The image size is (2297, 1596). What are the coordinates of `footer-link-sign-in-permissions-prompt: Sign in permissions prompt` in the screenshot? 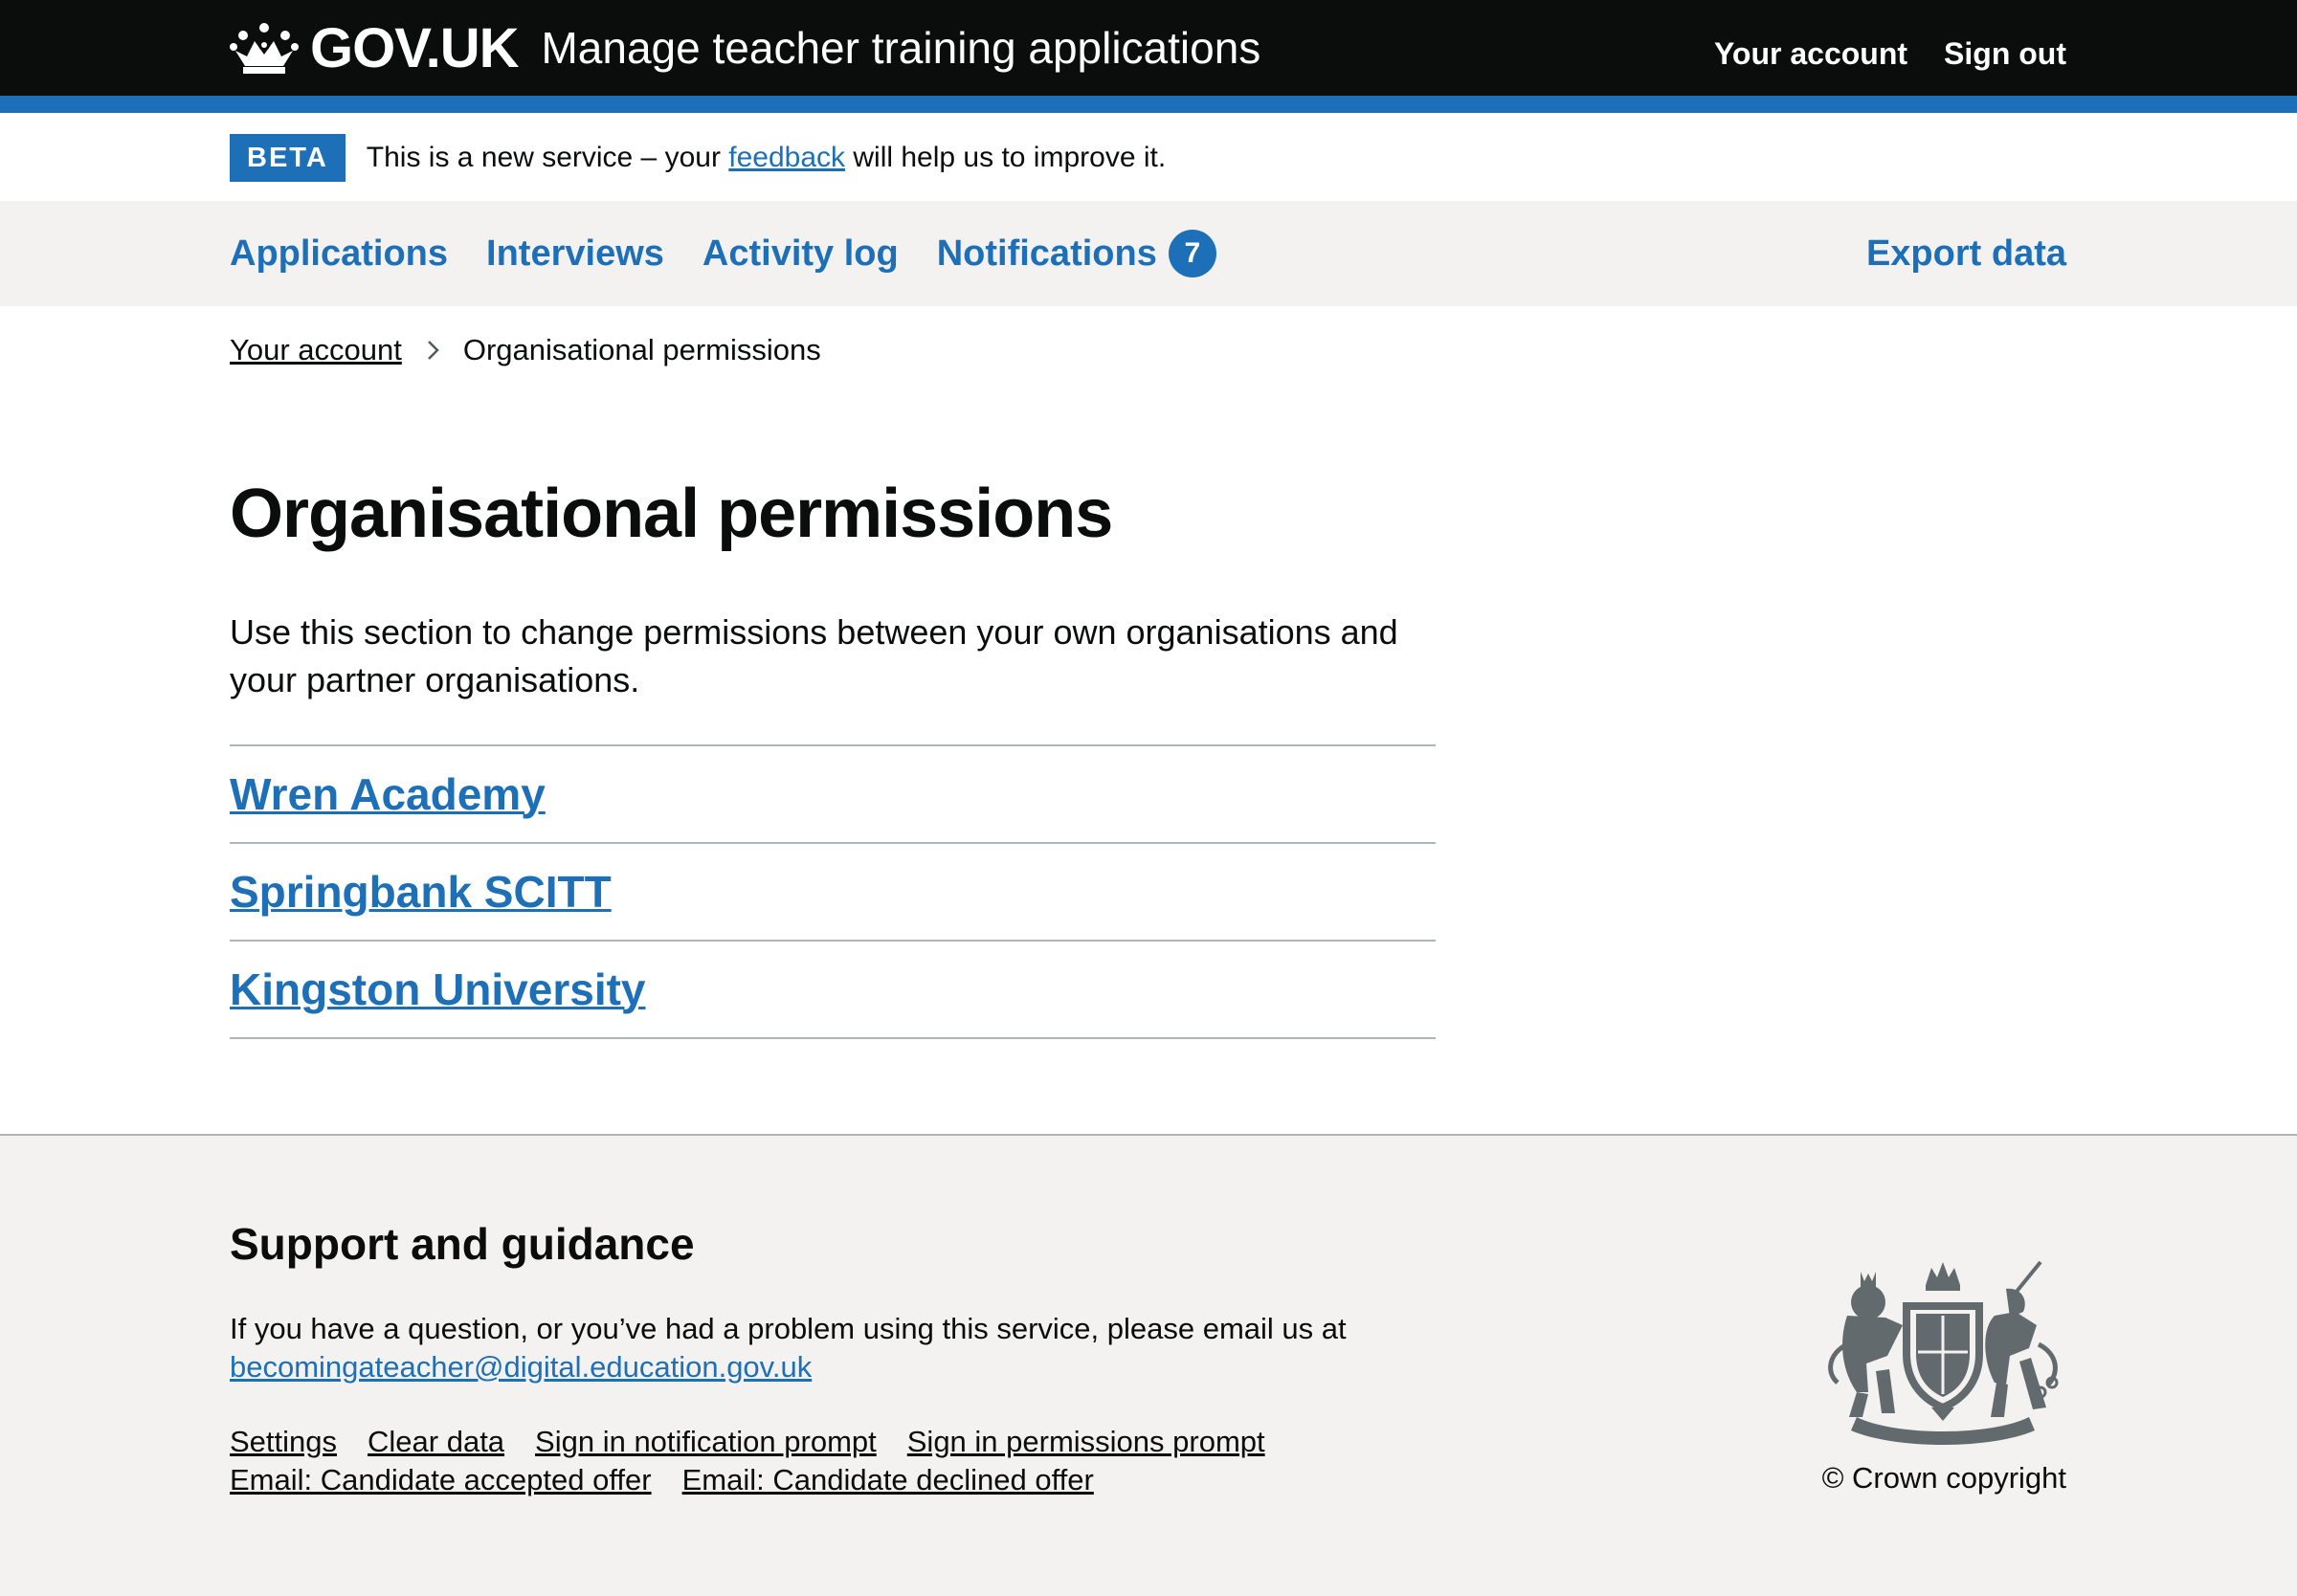 It's located at (1086, 1442).